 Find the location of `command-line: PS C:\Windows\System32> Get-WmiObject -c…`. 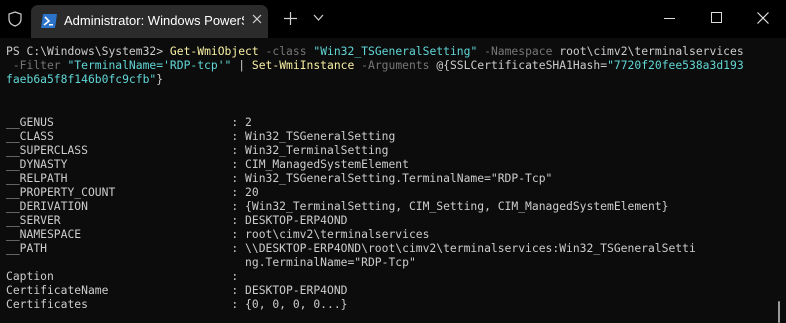

command-line: PS C:\Windows\System32> Get-WmiObject -c… is located at coordinates (375, 51).